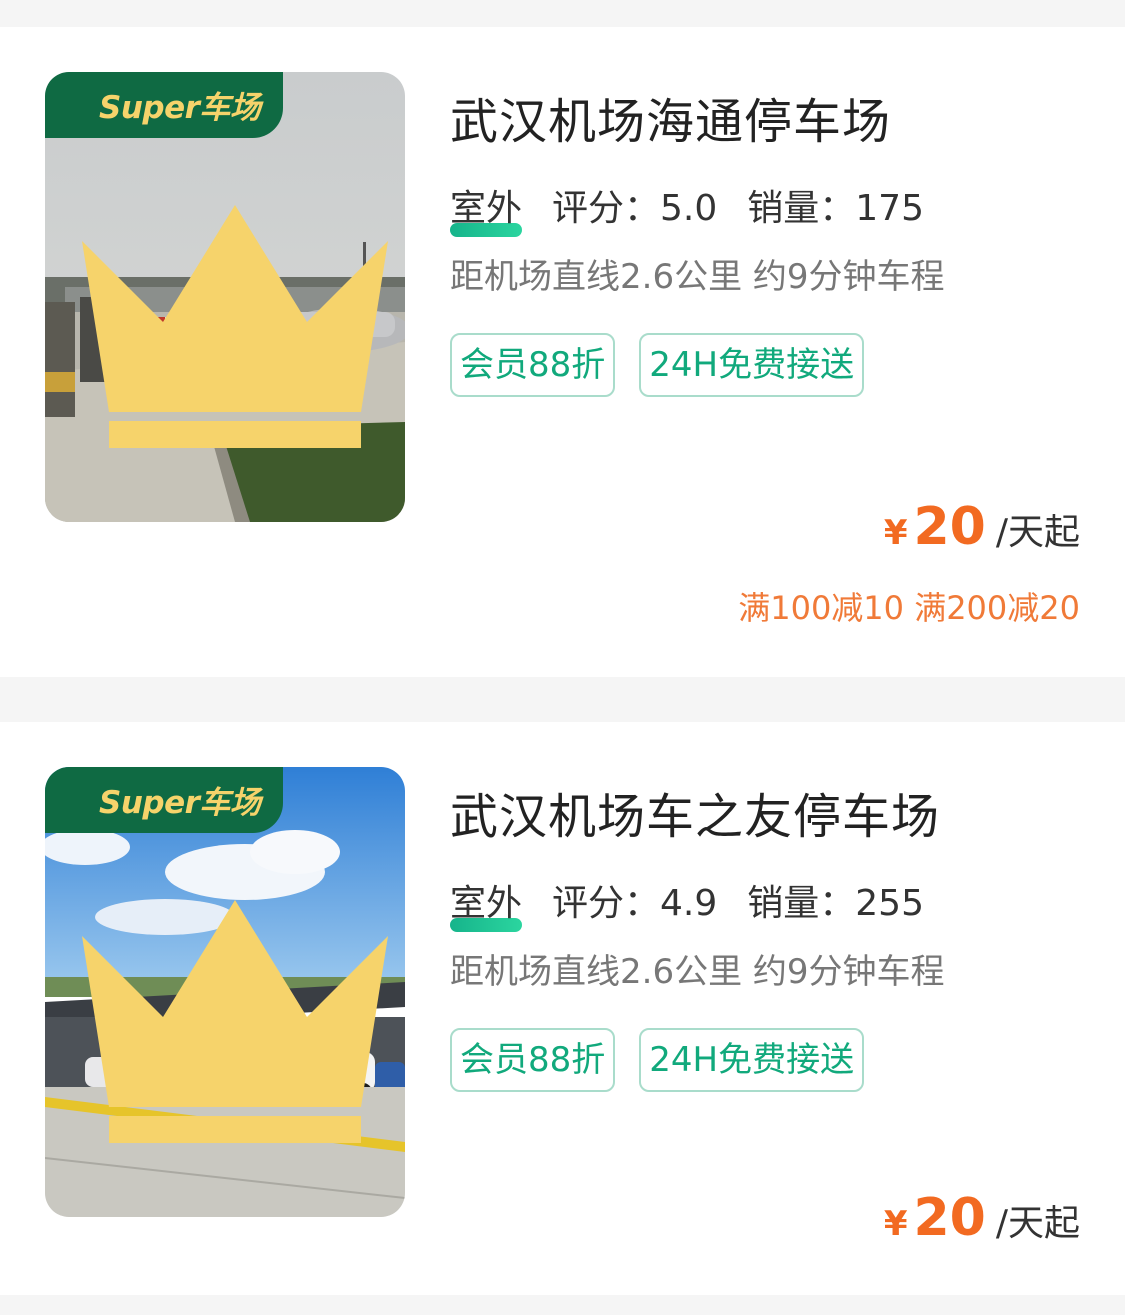  I want to click on lot-promo: 满100减10 满200减20, so click(909, 608).